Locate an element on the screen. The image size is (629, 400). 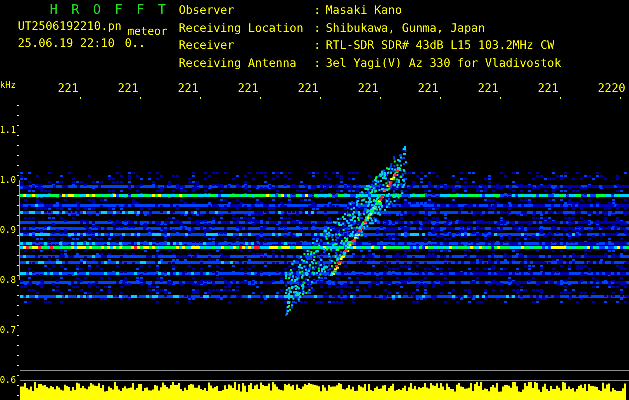
field-label: Observer is located at coordinates (207, 11).